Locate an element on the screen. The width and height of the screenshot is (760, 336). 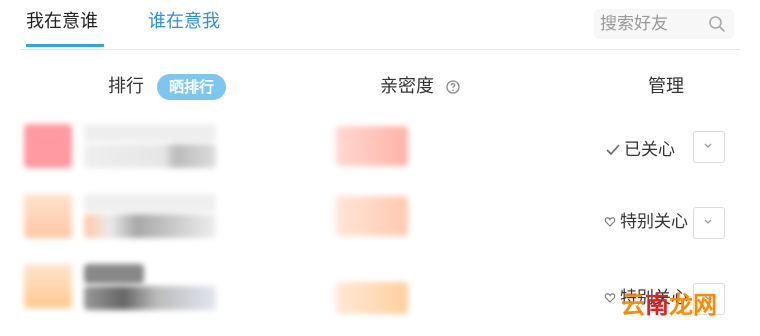
search-input is located at coordinates (650, 24).